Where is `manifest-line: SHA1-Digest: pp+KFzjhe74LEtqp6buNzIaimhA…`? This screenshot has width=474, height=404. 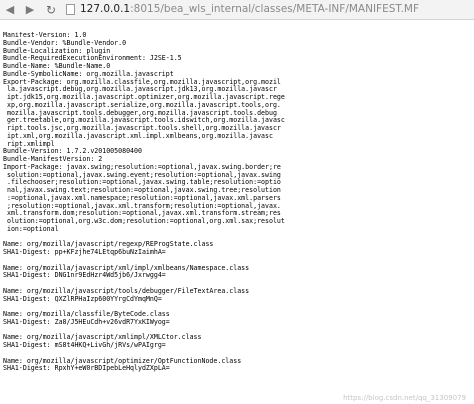
manifest-line: SHA1-Digest: pp+KFzjhe74LEtqp6buNzIaimhA… is located at coordinates (84, 252).